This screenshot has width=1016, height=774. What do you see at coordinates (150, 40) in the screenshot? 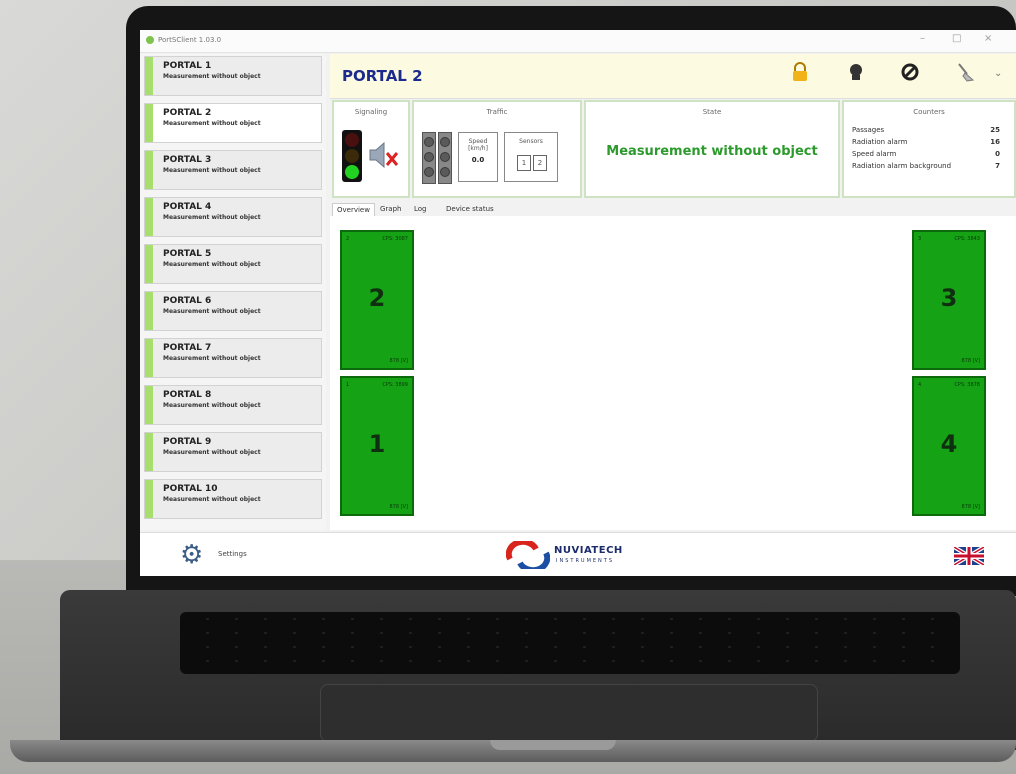
I see `app-icon` at bounding box center [150, 40].